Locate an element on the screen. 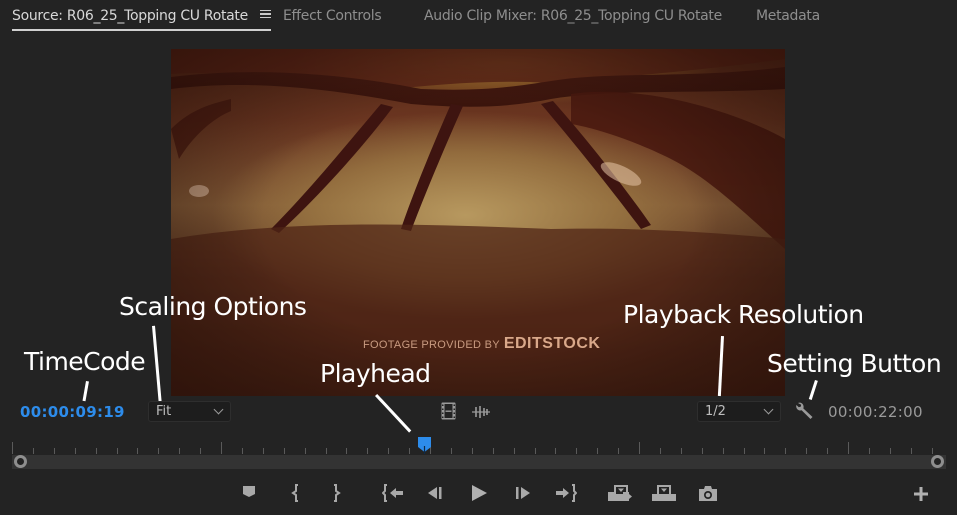  annotation-line-playhead is located at coordinates (393, 413).